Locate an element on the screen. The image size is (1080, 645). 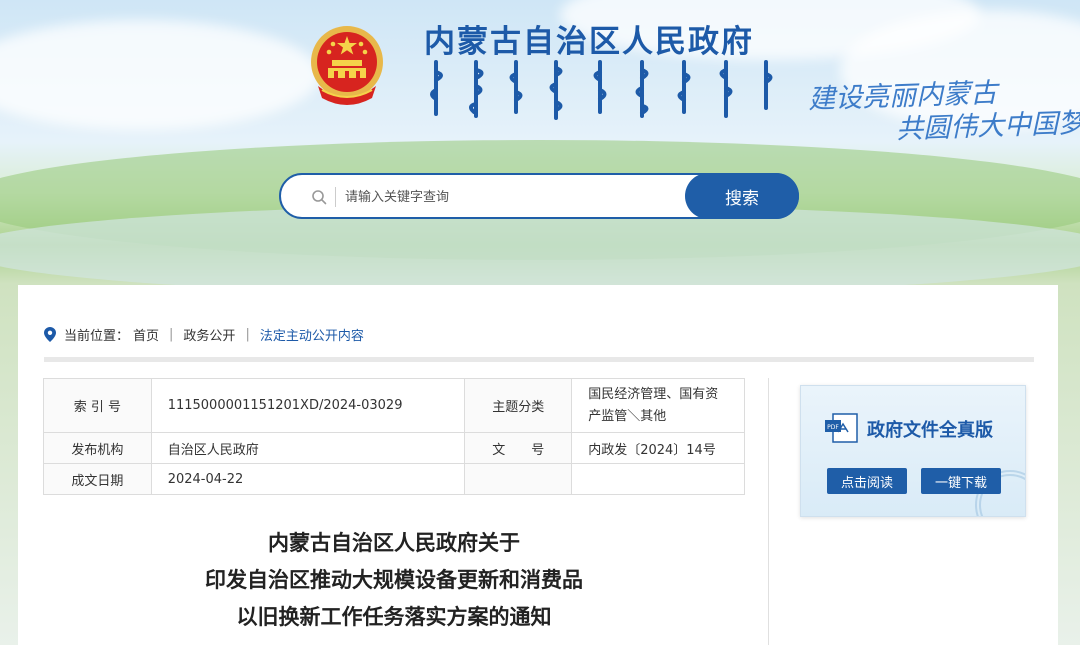
pdf-file-icon: PDF is located at coordinates (841, 428).